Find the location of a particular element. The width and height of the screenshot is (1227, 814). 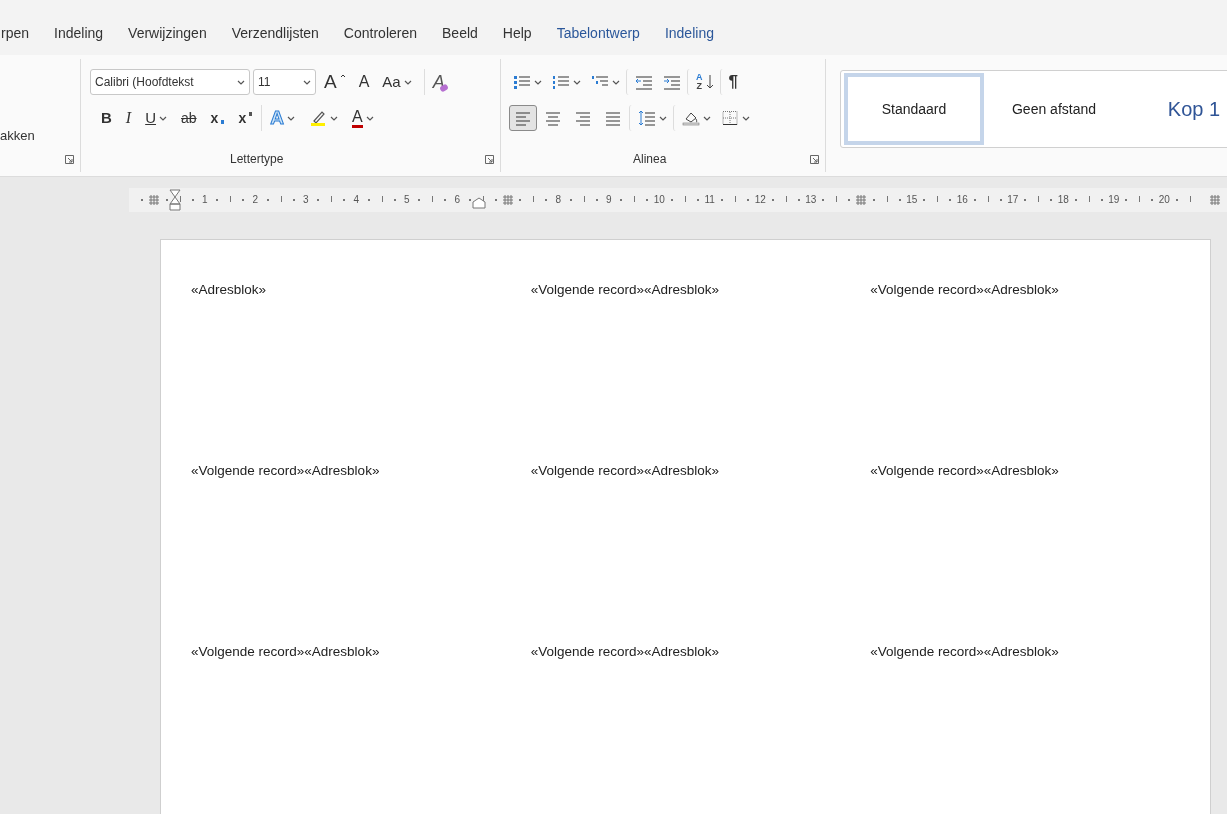

ruler-number: 6 is located at coordinates (457, 200).